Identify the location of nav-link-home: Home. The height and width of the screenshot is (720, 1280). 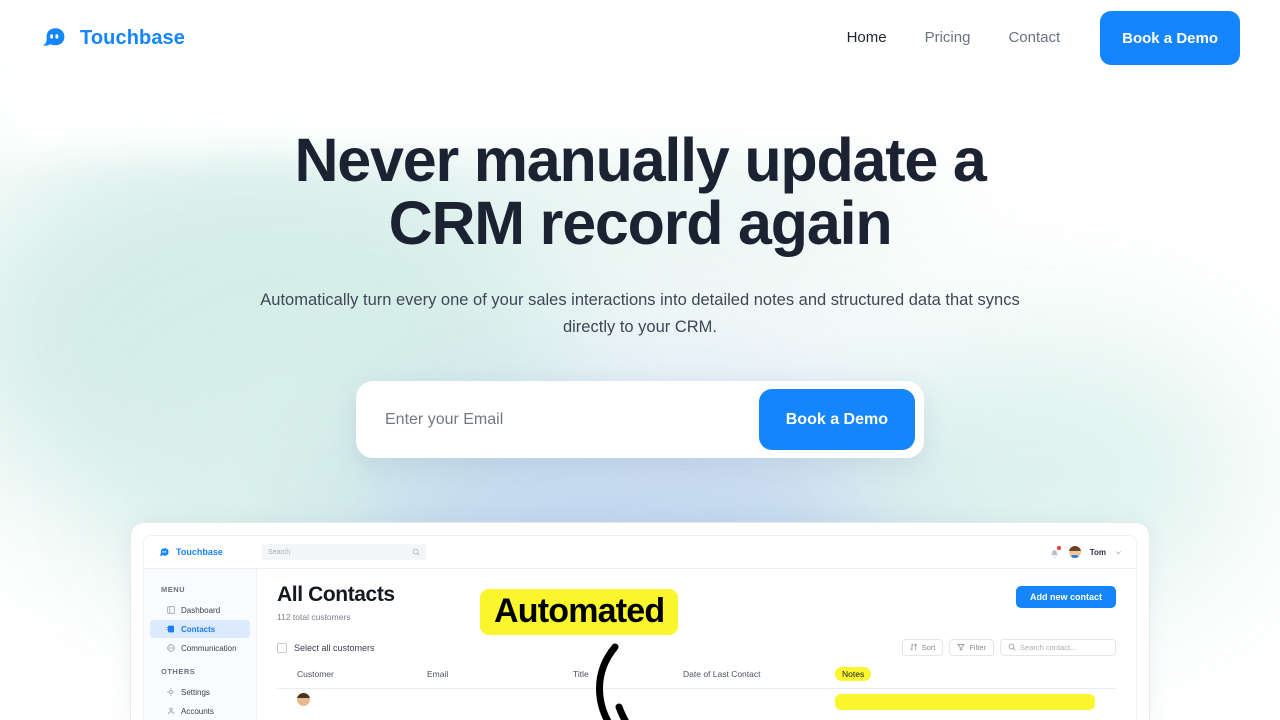
(867, 38).